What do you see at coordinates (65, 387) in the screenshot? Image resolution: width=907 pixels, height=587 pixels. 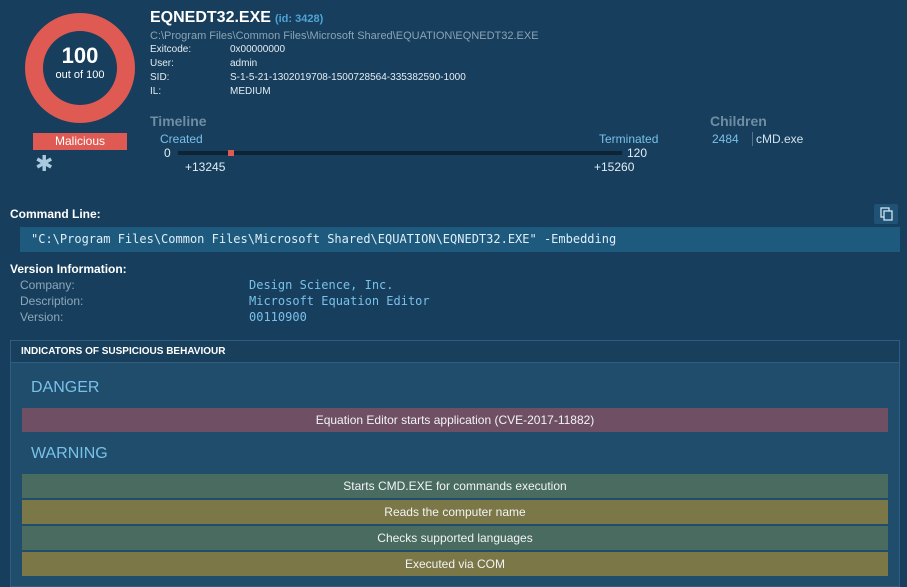 I see `danger-heading: DANGER` at bounding box center [65, 387].